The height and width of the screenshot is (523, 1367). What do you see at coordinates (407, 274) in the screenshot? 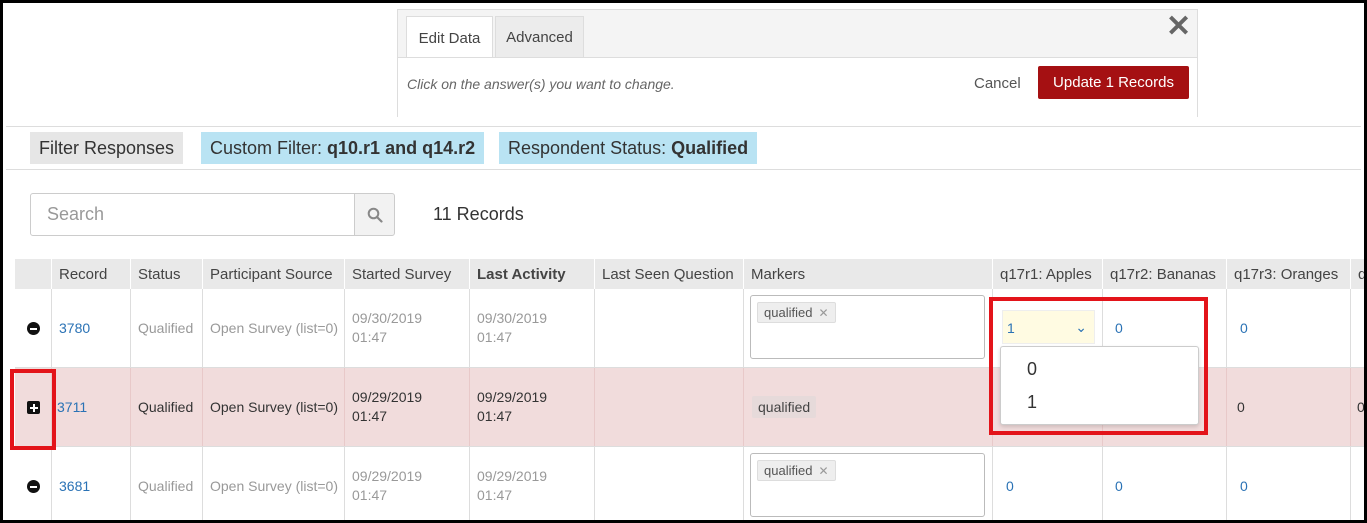
I see `column-header-started-survey: Started Survey` at bounding box center [407, 274].